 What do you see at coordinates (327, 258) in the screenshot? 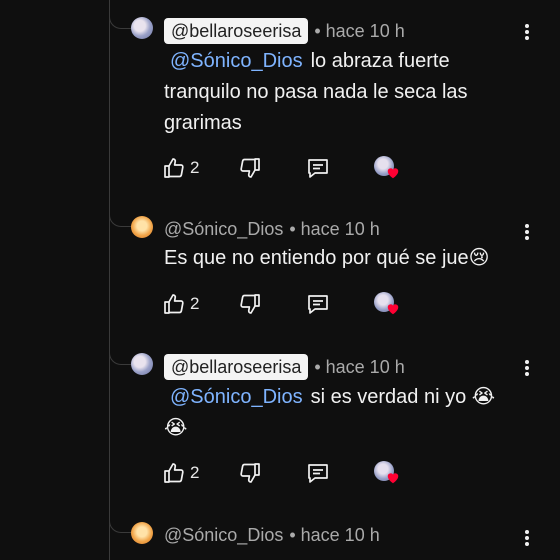
I see `comment-body: Es que no entiendo por qué se jue😢` at bounding box center [327, 258].